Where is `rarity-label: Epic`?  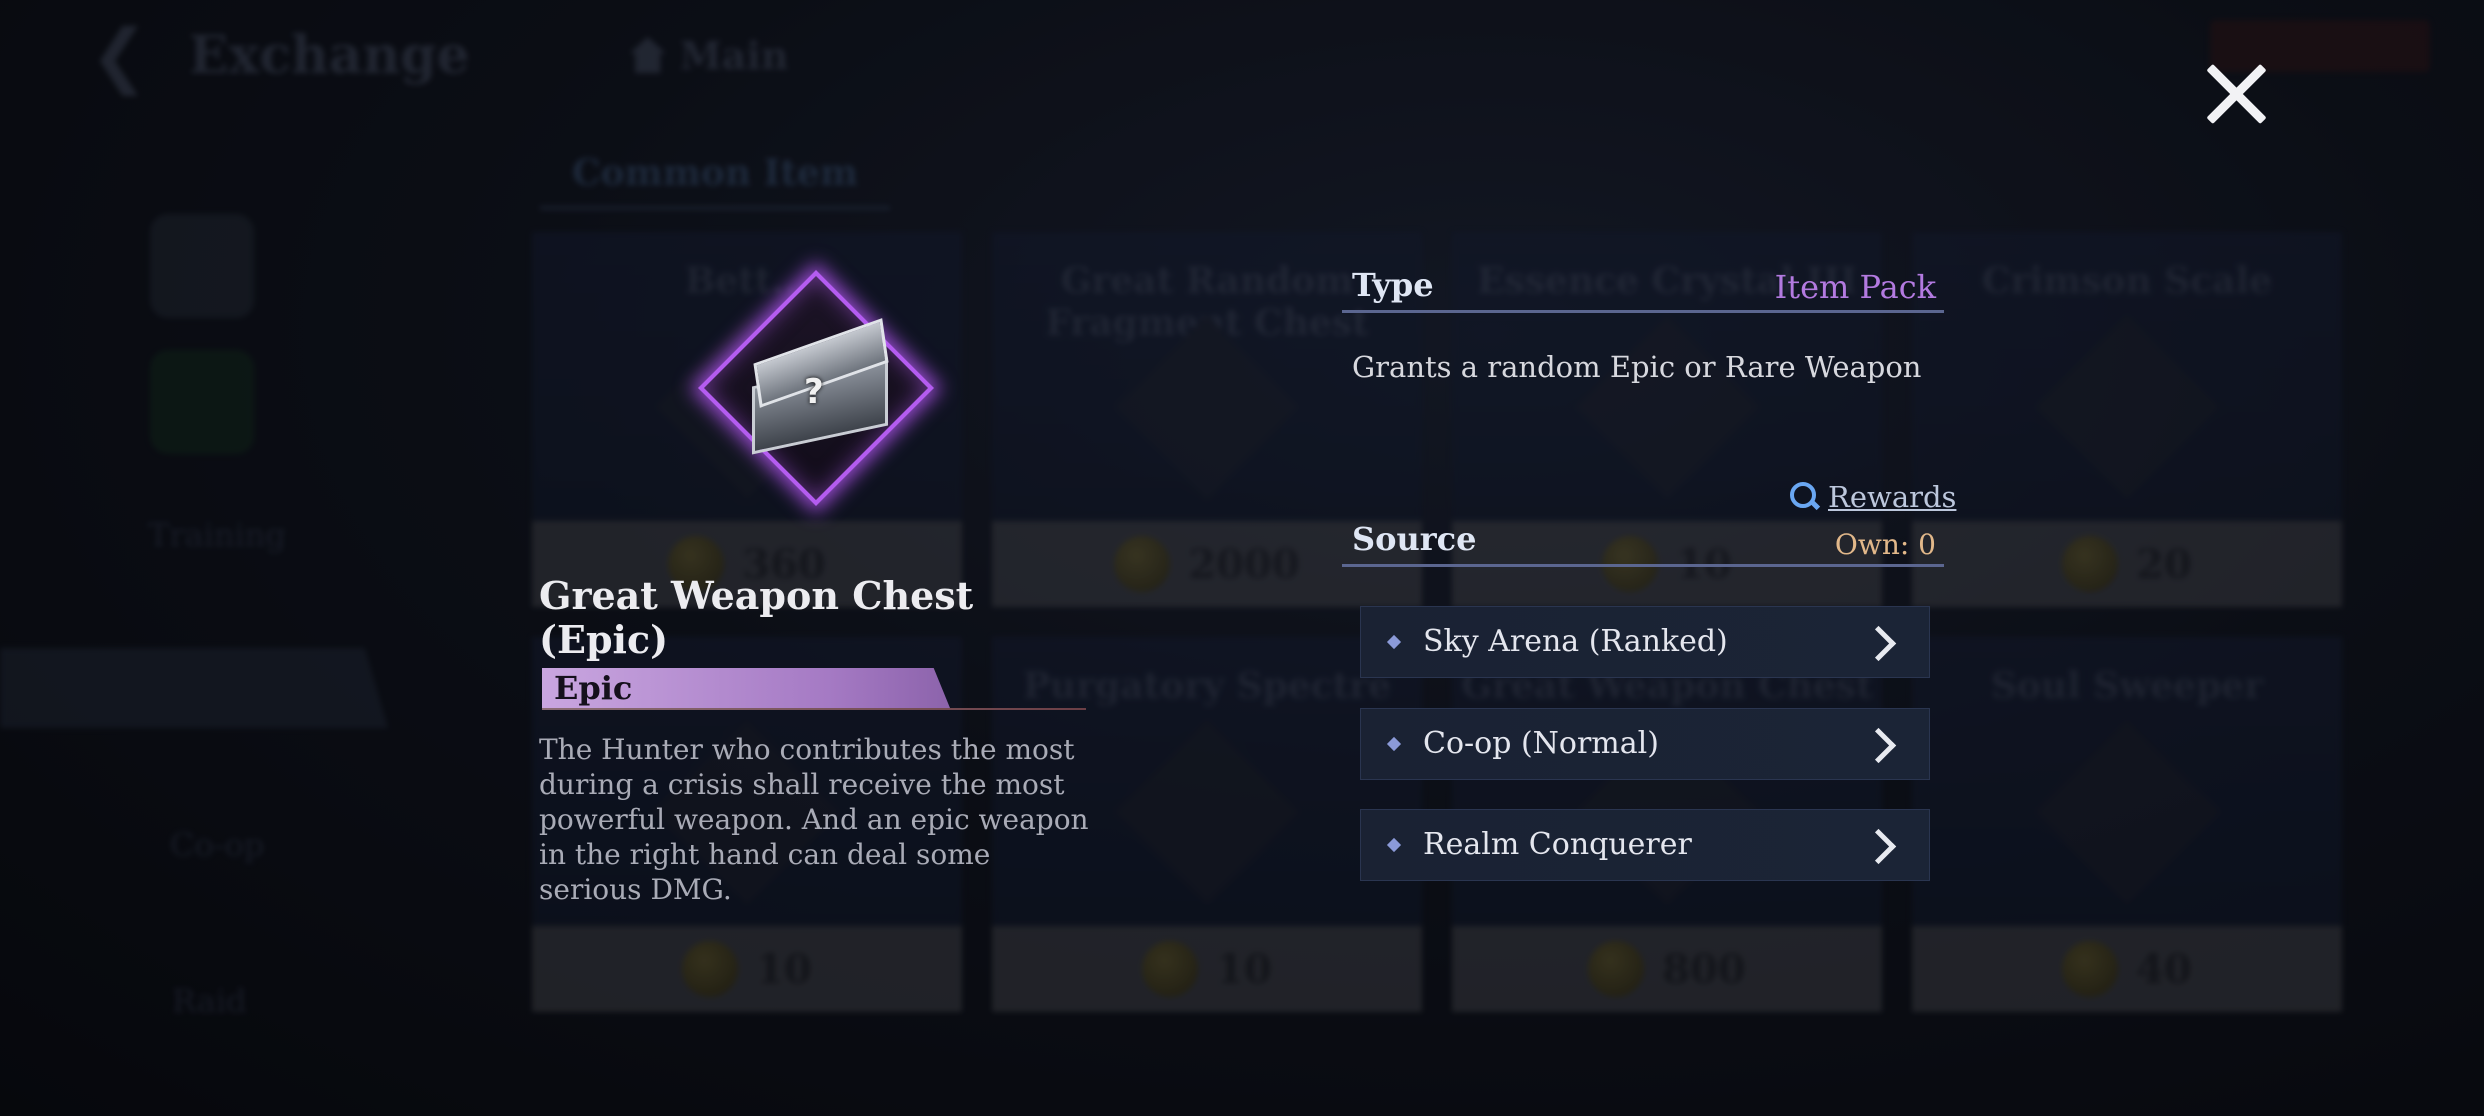
rarity-label: Epic is located at coordinates (593, 688).